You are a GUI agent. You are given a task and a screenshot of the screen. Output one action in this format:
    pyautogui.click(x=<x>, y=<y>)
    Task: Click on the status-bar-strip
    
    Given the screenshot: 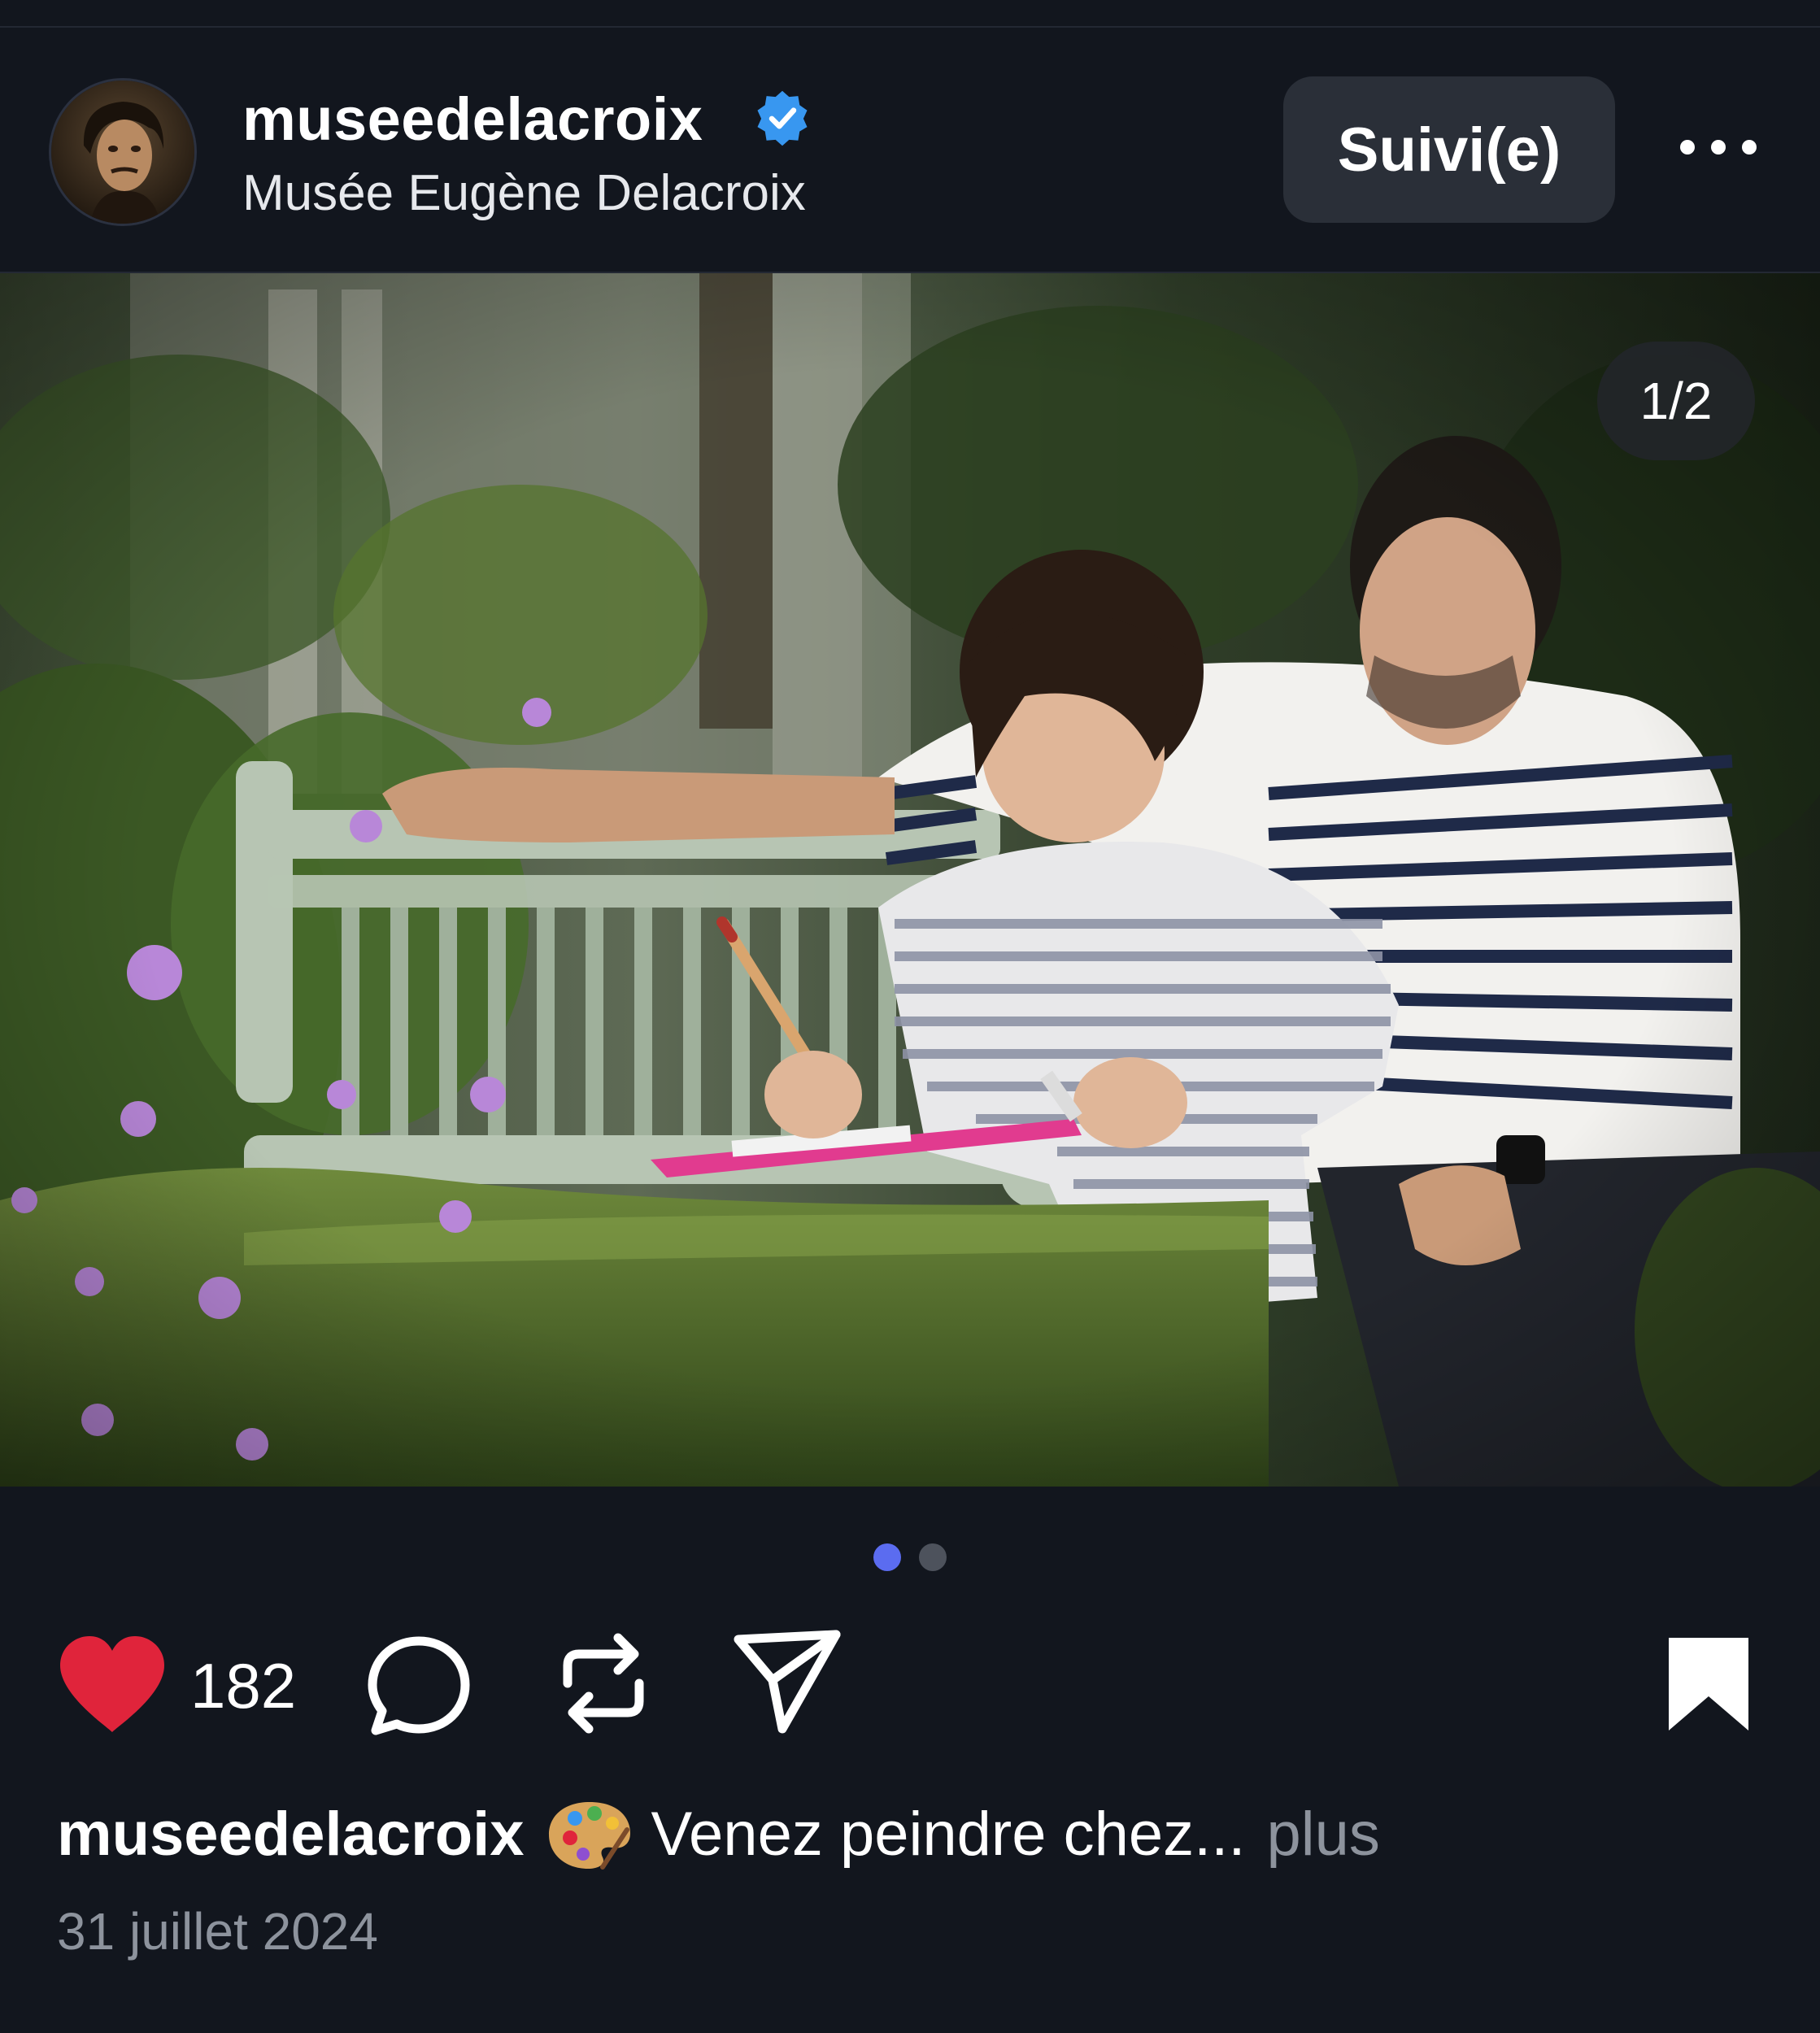 What is the action you would take?
    pyautogui.click(x=910, y=14)
    